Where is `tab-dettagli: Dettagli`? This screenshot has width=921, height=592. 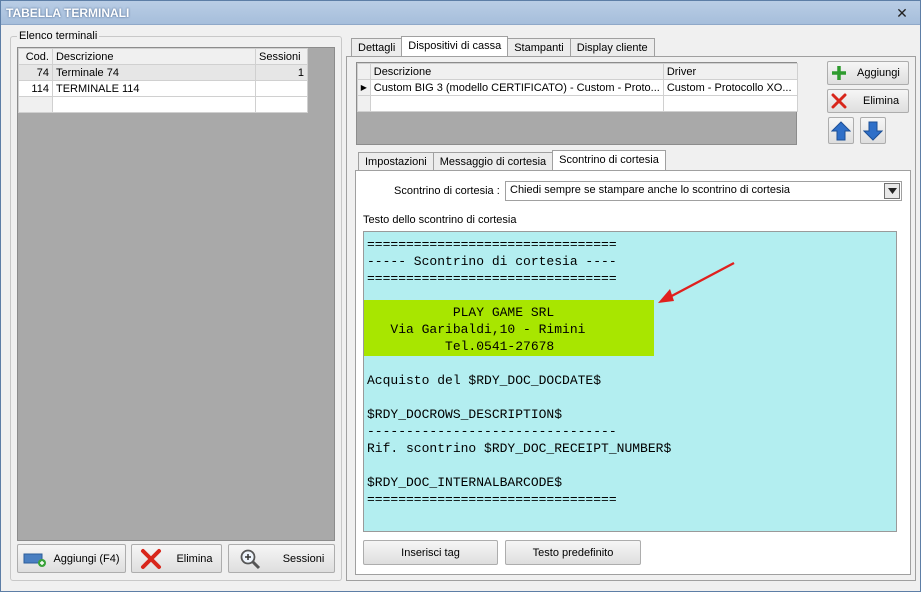 tab-dettagli: Dettagli is located at coordinates (377, 47).